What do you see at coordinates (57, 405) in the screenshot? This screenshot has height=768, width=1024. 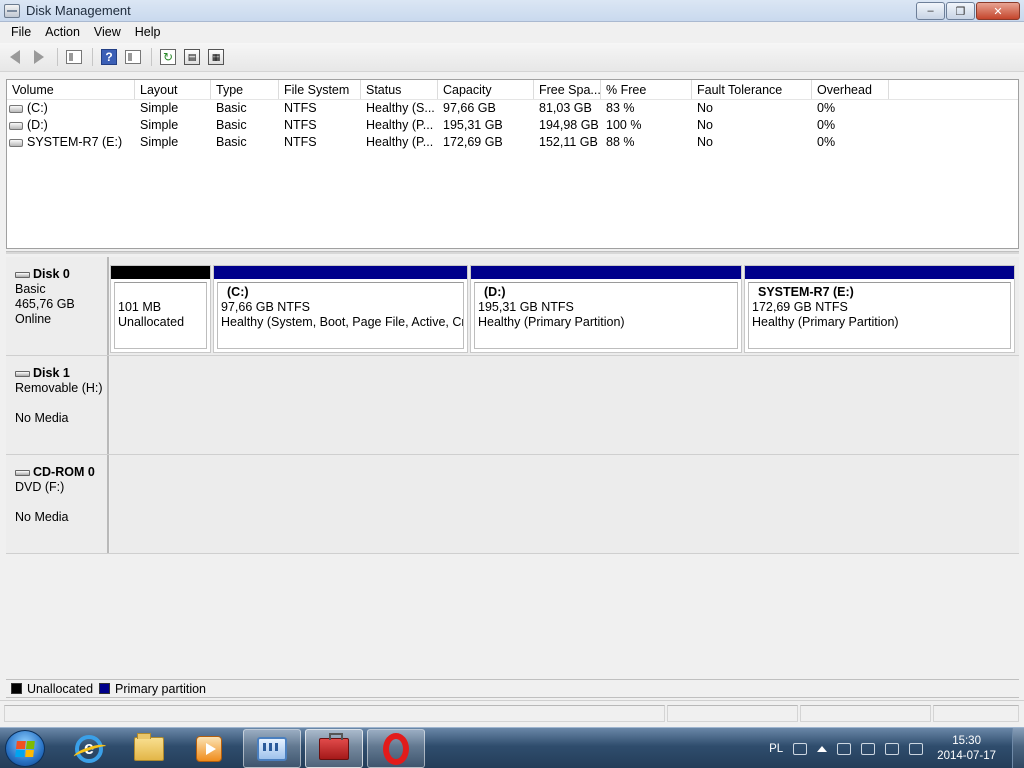 I see `disk-info-disk-1: Disk 1 Removable (H:) No Media` at bounding box center [57, 405].